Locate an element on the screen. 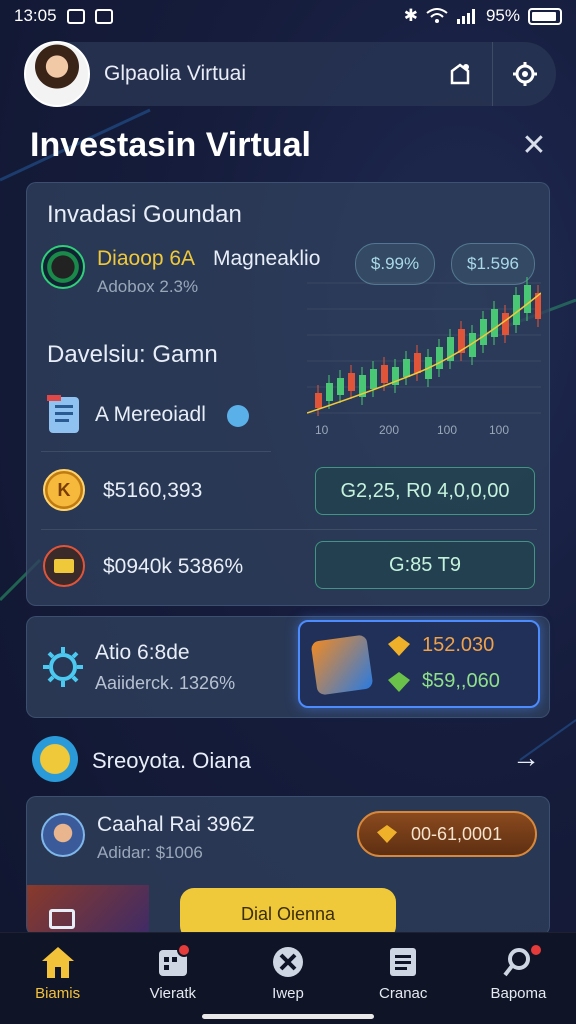 This screenshot has width=576, height=1024. gear-icon is located at coordinates (524, 74).